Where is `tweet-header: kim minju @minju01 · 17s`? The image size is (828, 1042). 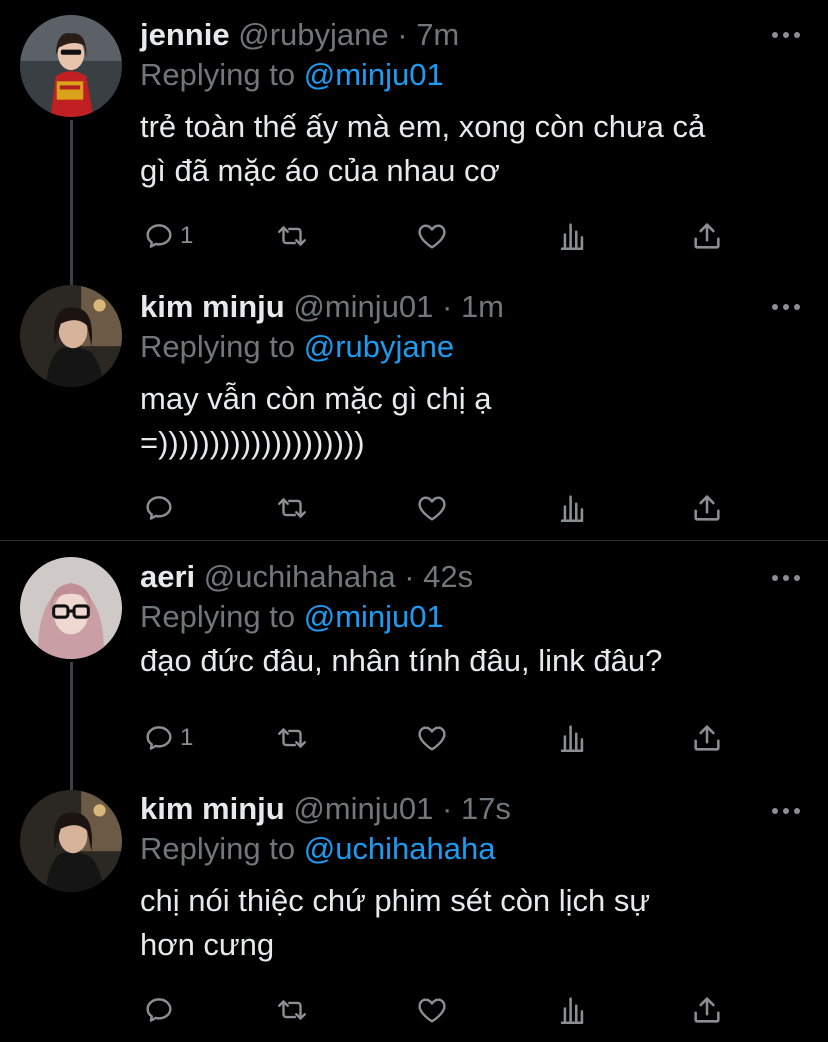
tweet-header: kim minju @minju01 · 17s is located at coordinates (474, 809).